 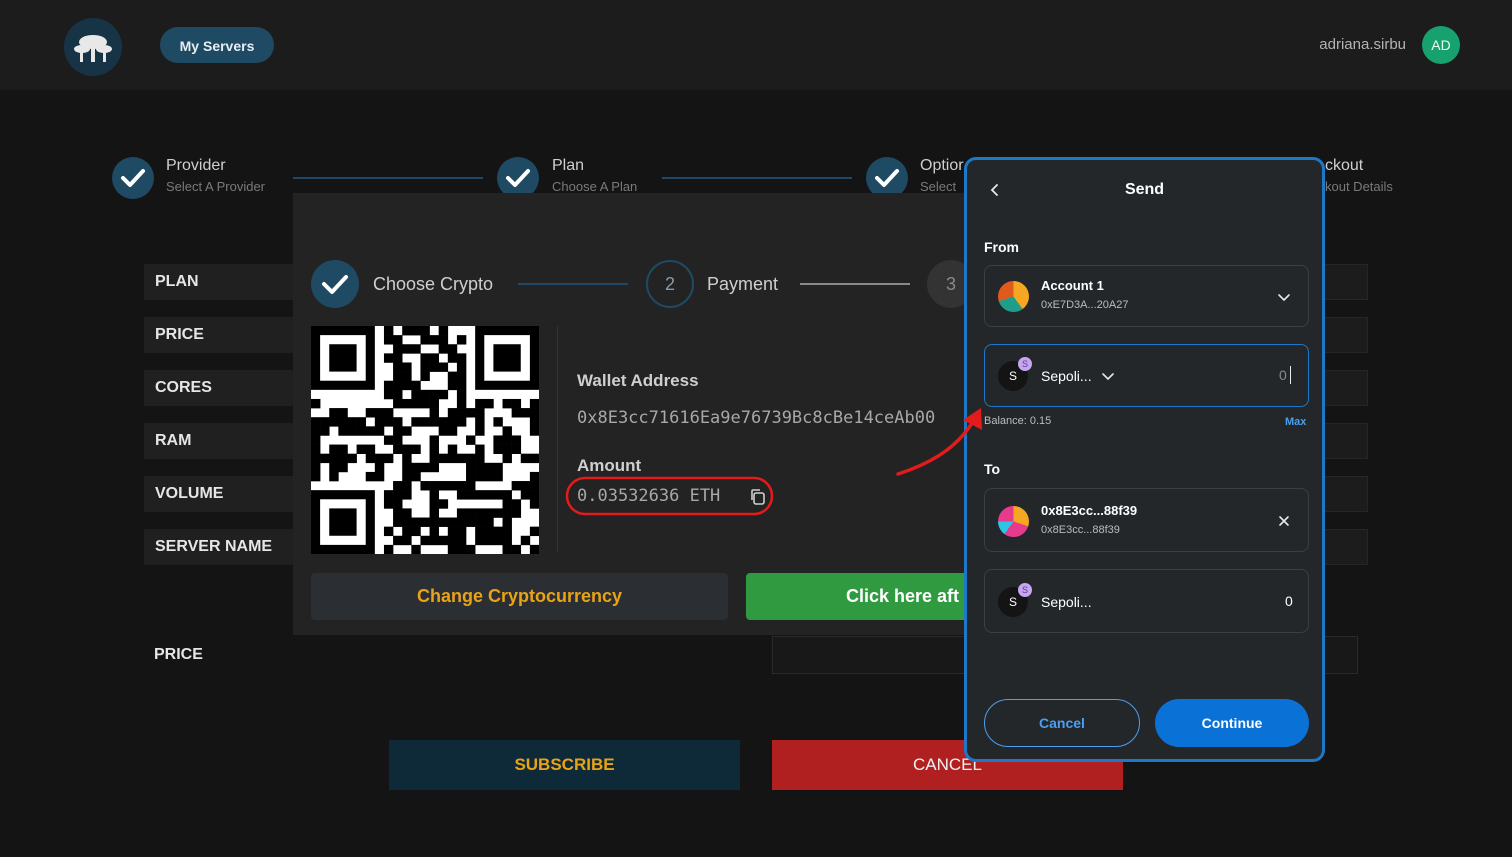 What do you see at coordinates (1344, 388) in the screenshot?
I see `form-value-cores` at bounding box center [1344, 388].